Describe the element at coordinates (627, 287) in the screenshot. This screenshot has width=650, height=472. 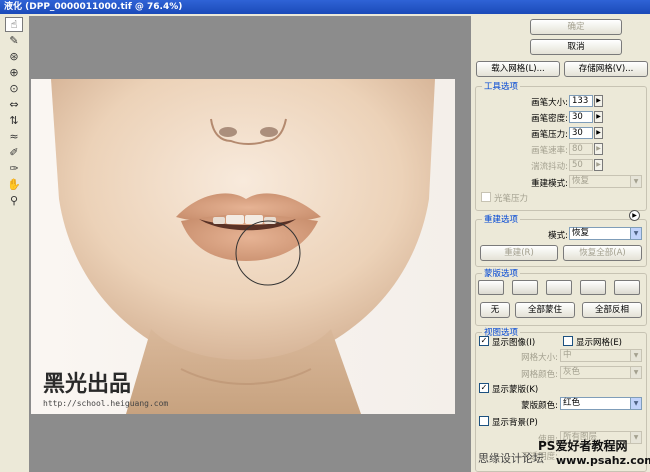
I see `invert-selection-icon` at that location.